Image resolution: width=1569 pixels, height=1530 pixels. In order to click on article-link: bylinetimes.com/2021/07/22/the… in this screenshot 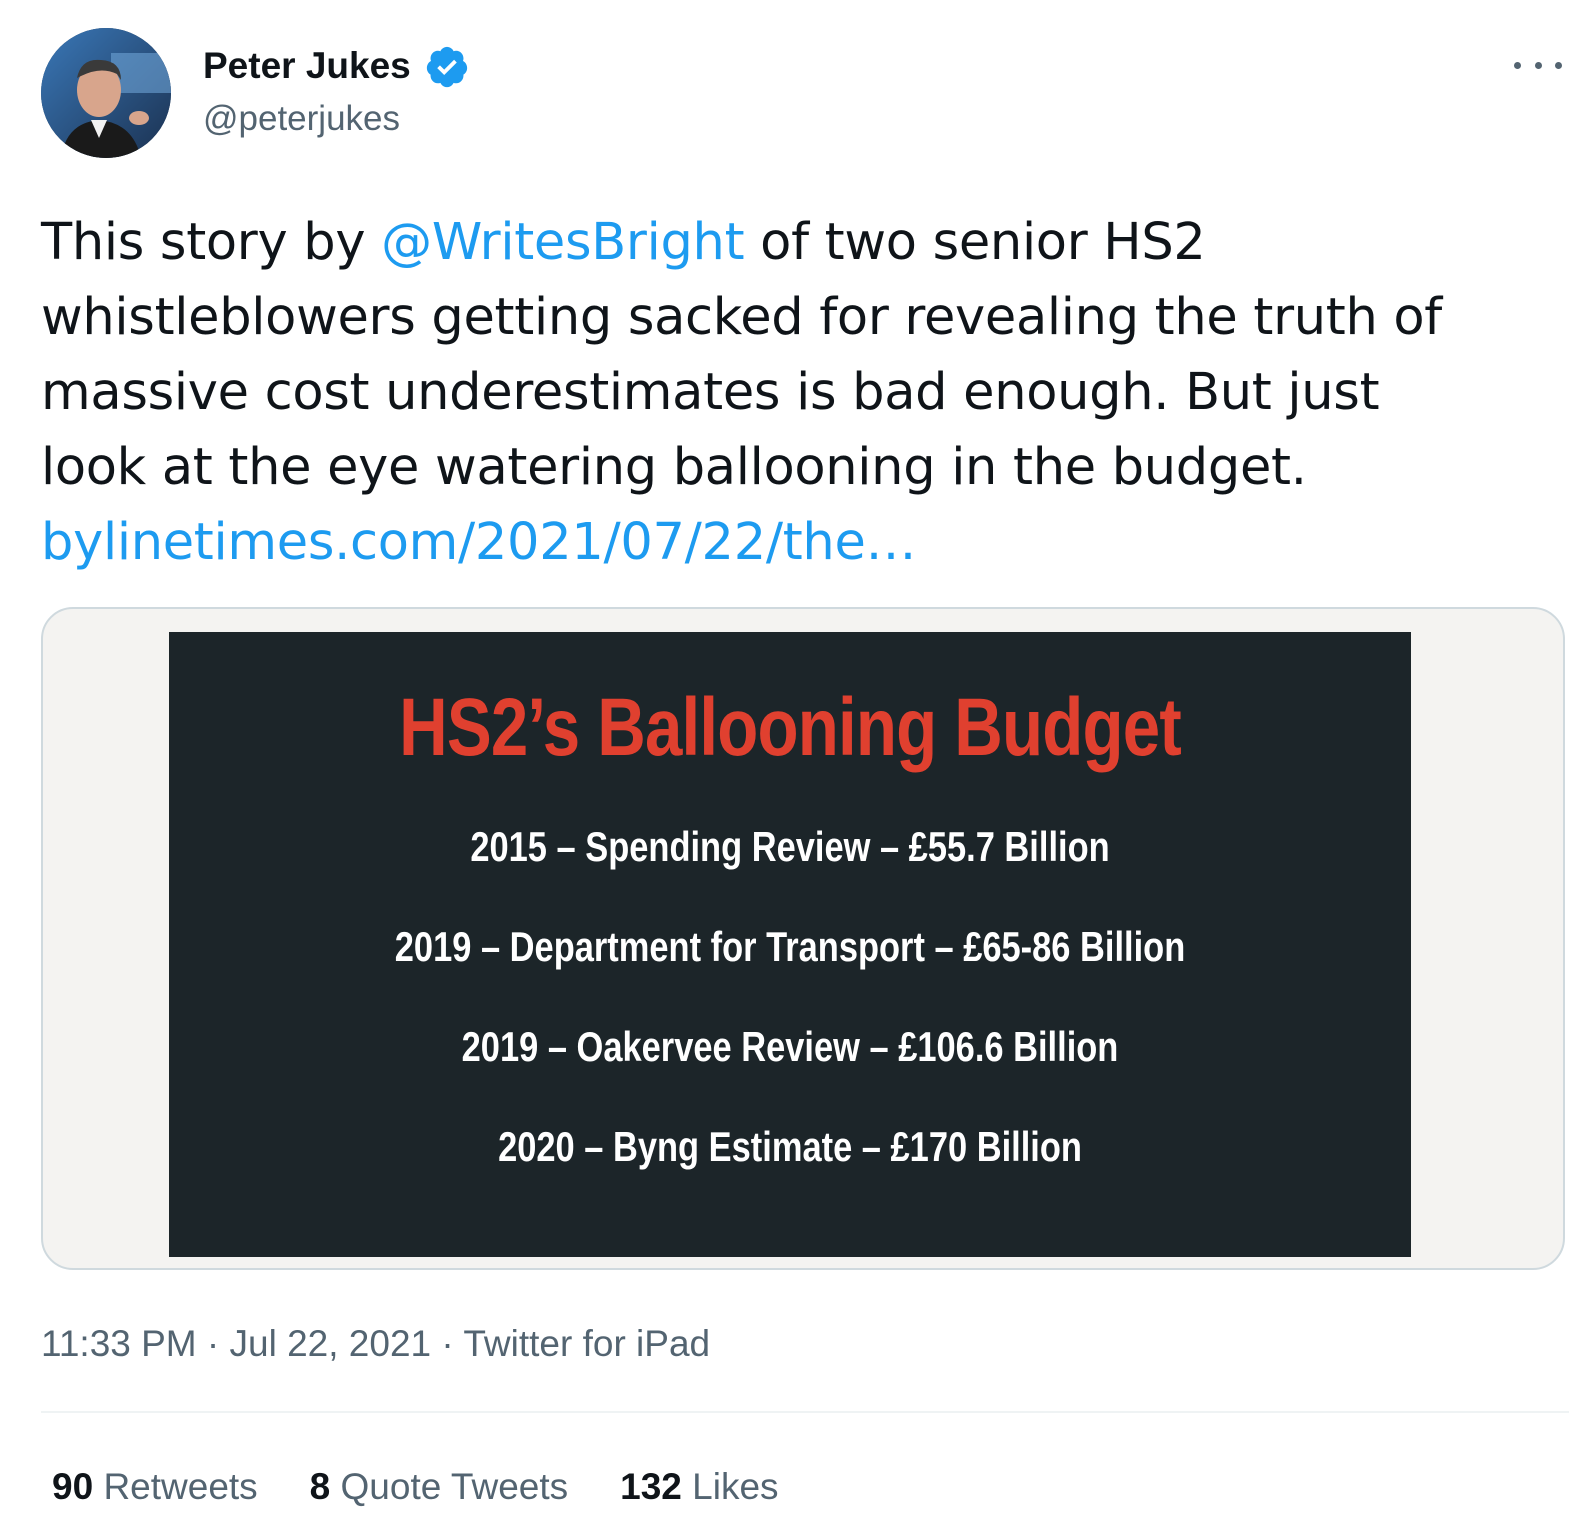, I will do `click(801, 542)`.